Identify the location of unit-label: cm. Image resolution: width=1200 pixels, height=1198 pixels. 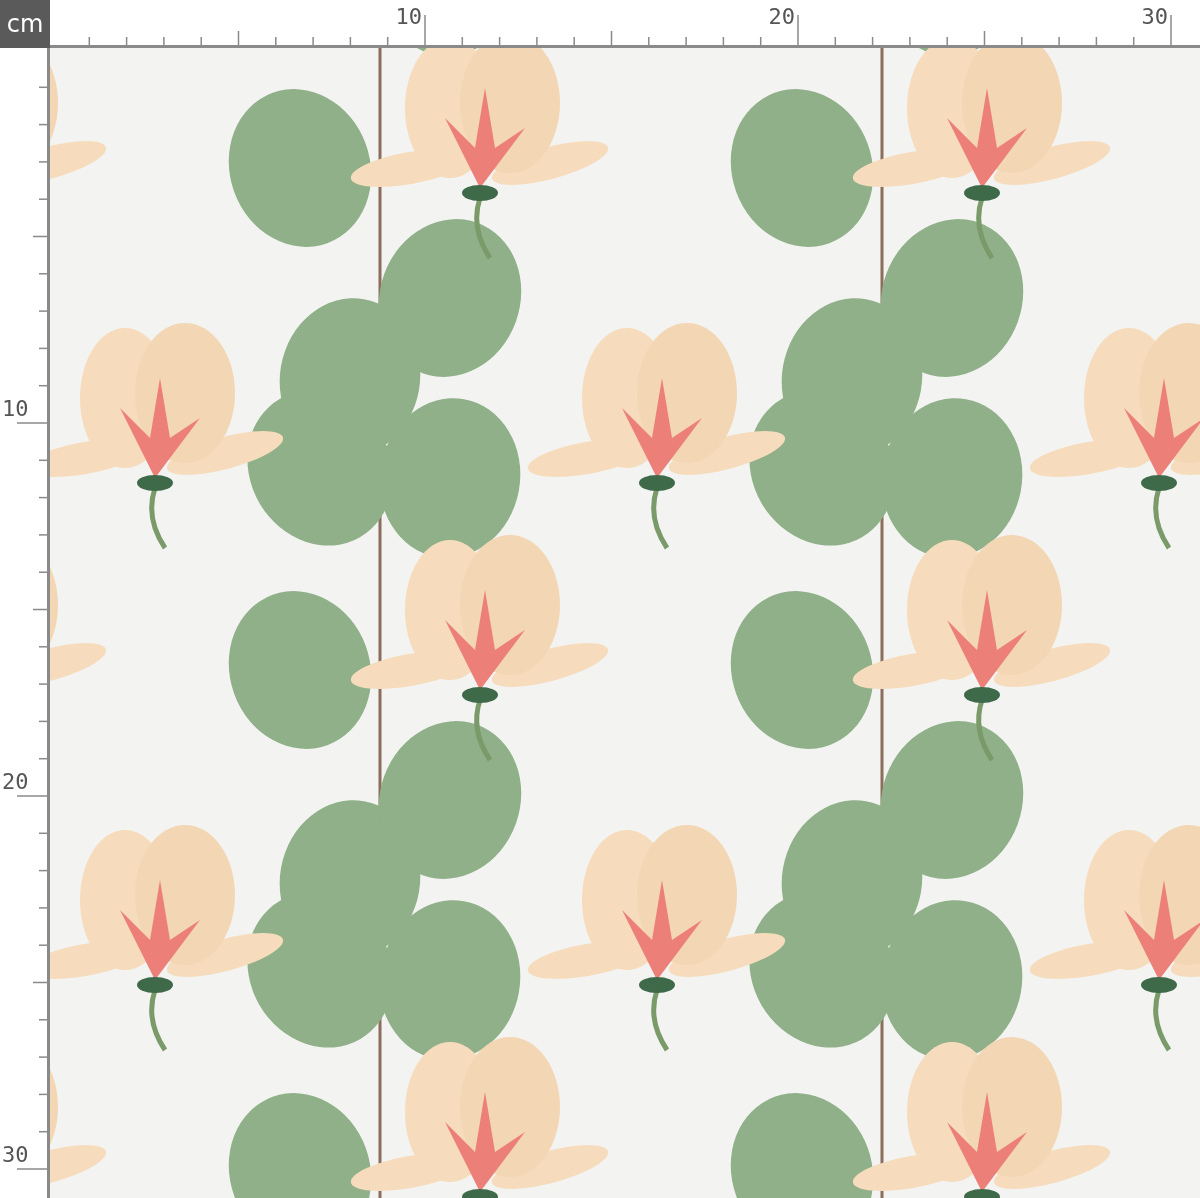
(25, 24).